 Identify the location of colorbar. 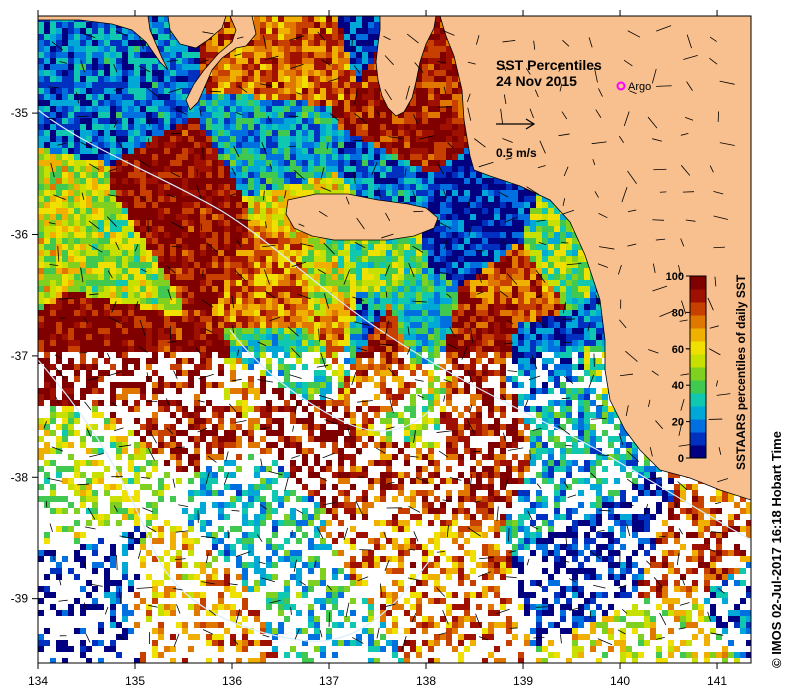
(698, 367).